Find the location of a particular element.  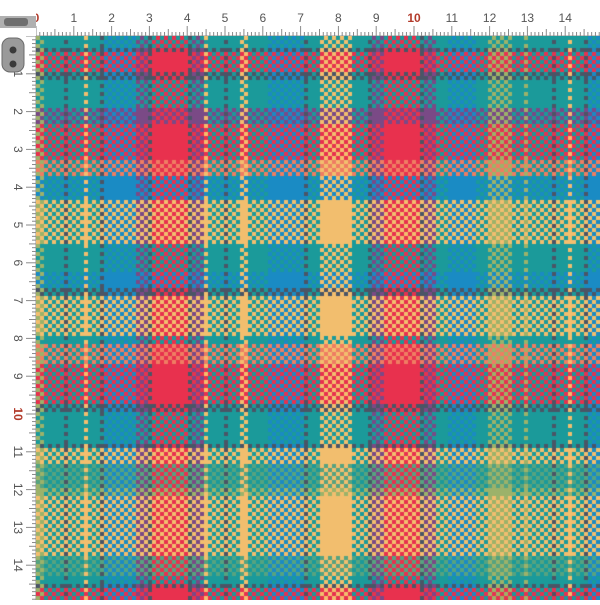

left-ruler-label: 7 is located at coordinates (18, 300).